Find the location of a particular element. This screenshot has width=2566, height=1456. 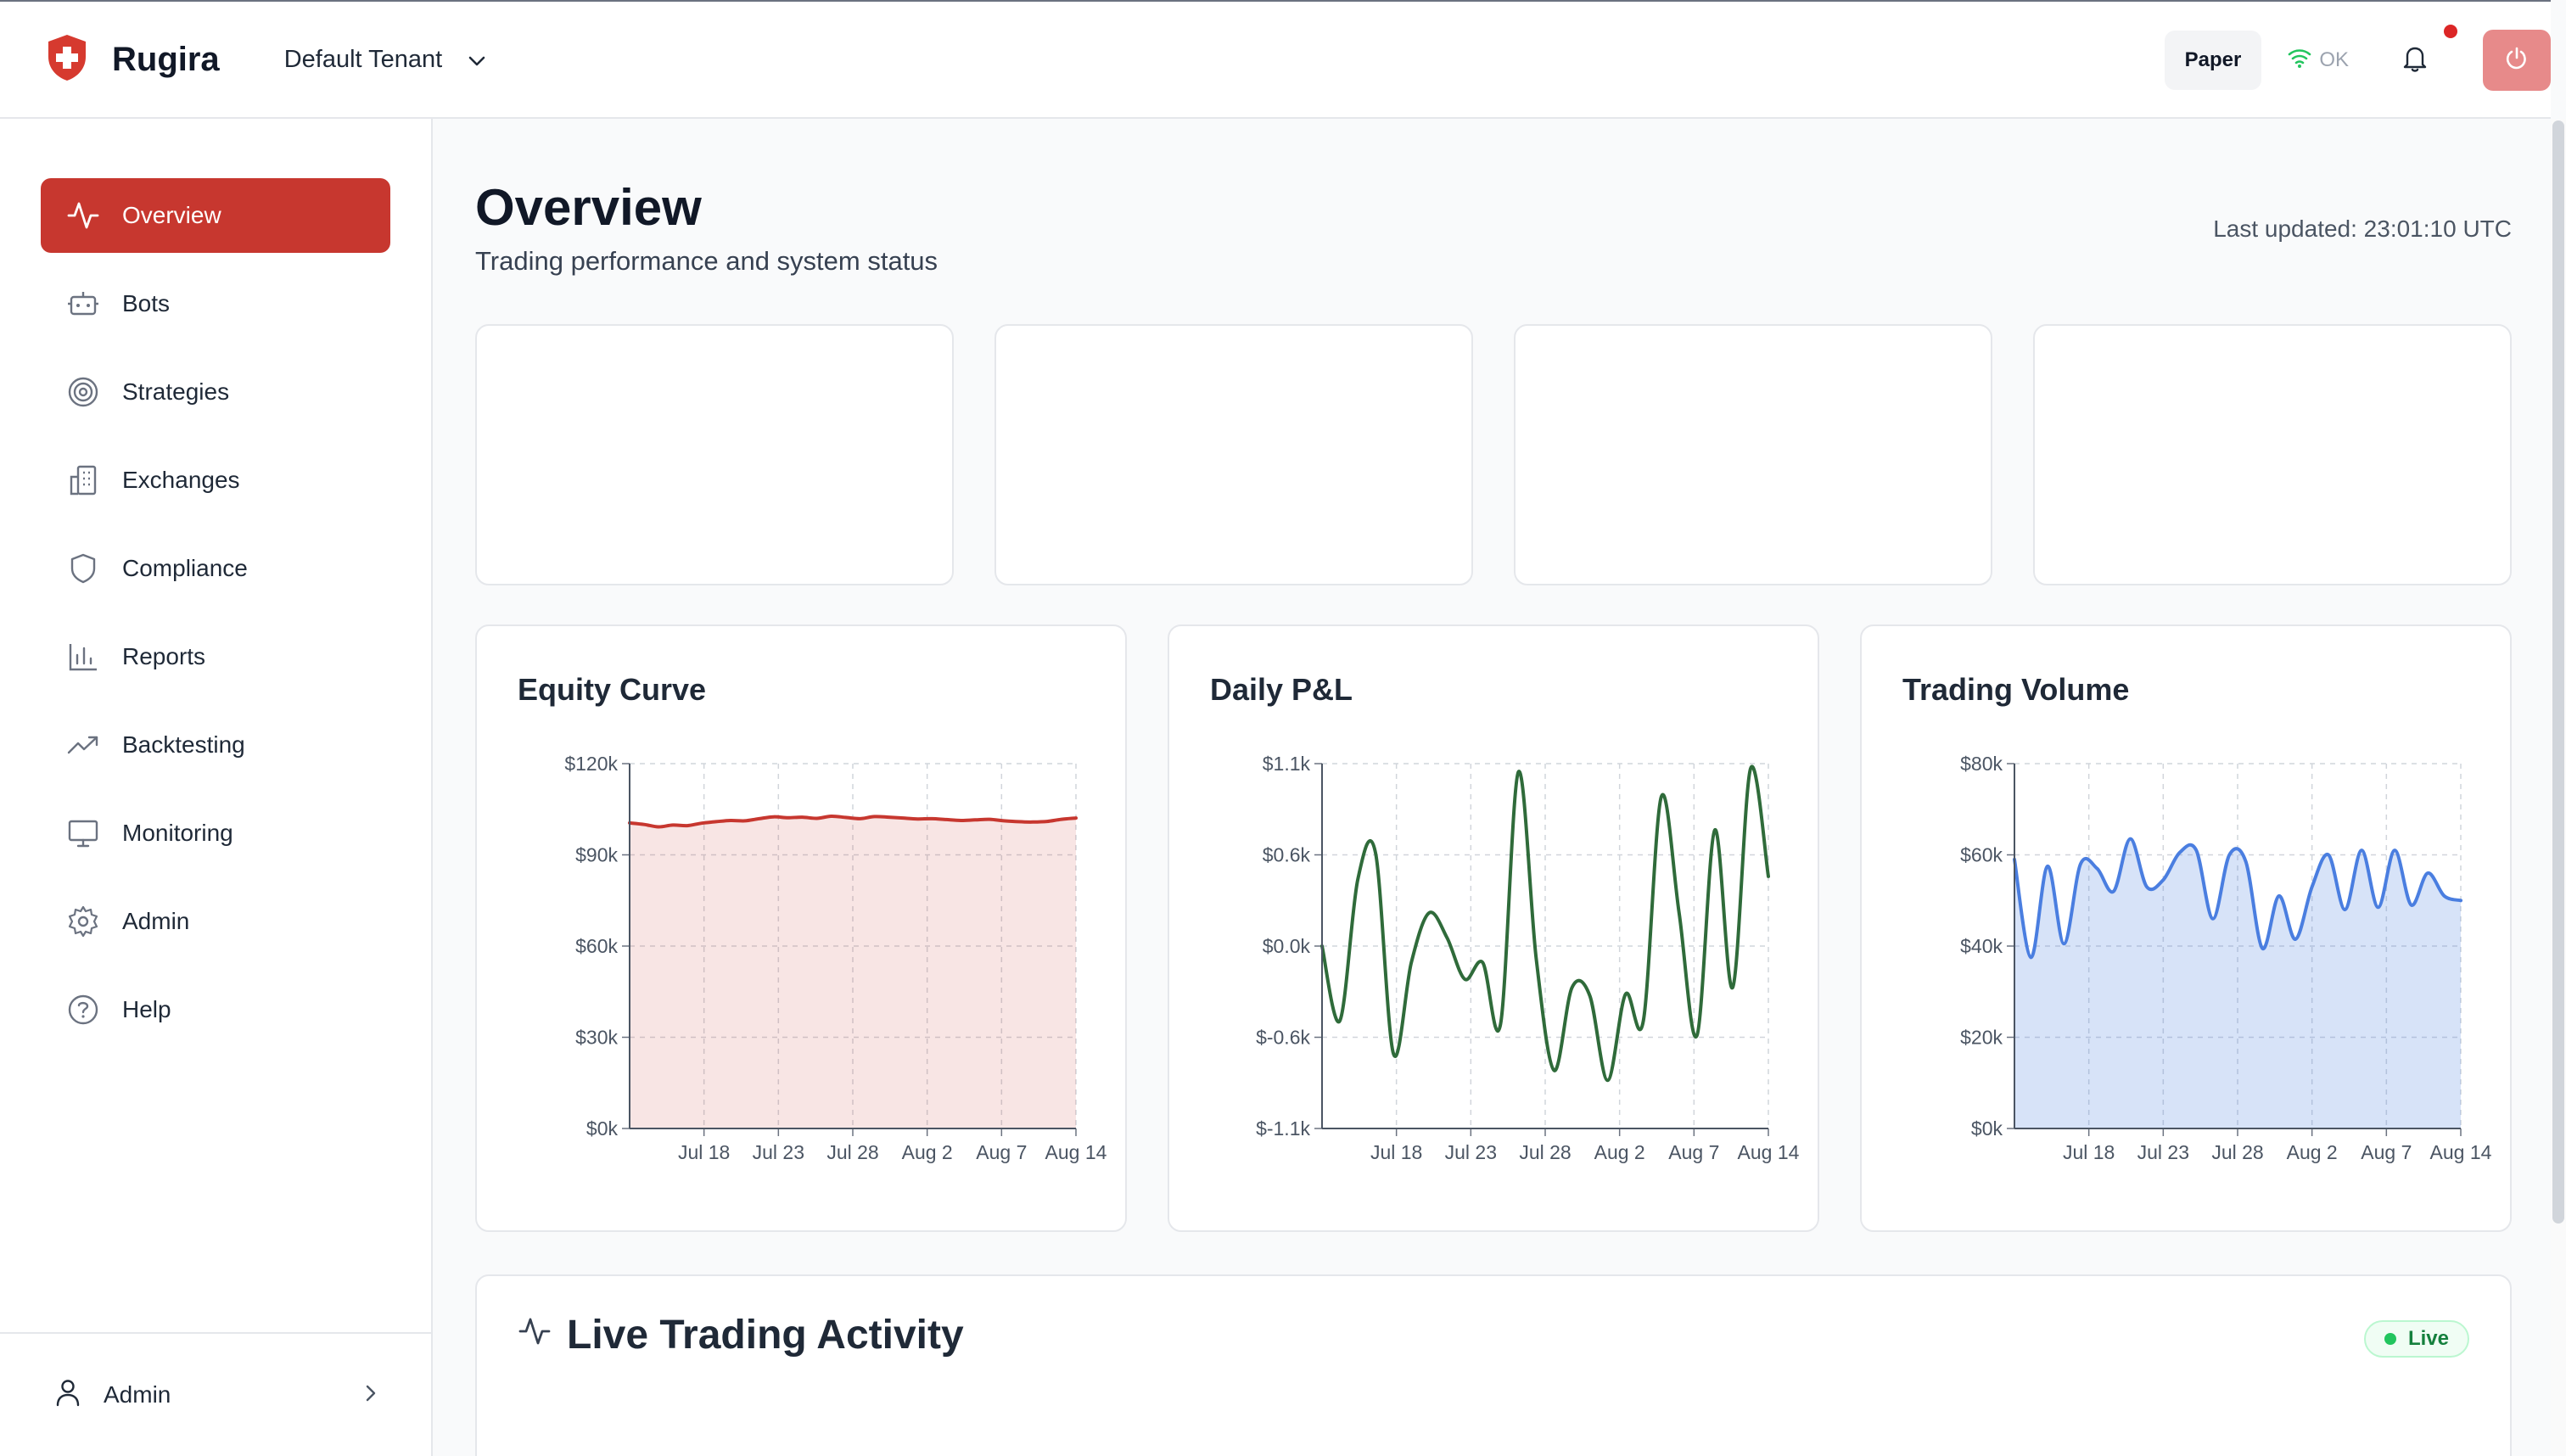

activity-title: Live Trading Activity is located at coordinates (741, 1335).